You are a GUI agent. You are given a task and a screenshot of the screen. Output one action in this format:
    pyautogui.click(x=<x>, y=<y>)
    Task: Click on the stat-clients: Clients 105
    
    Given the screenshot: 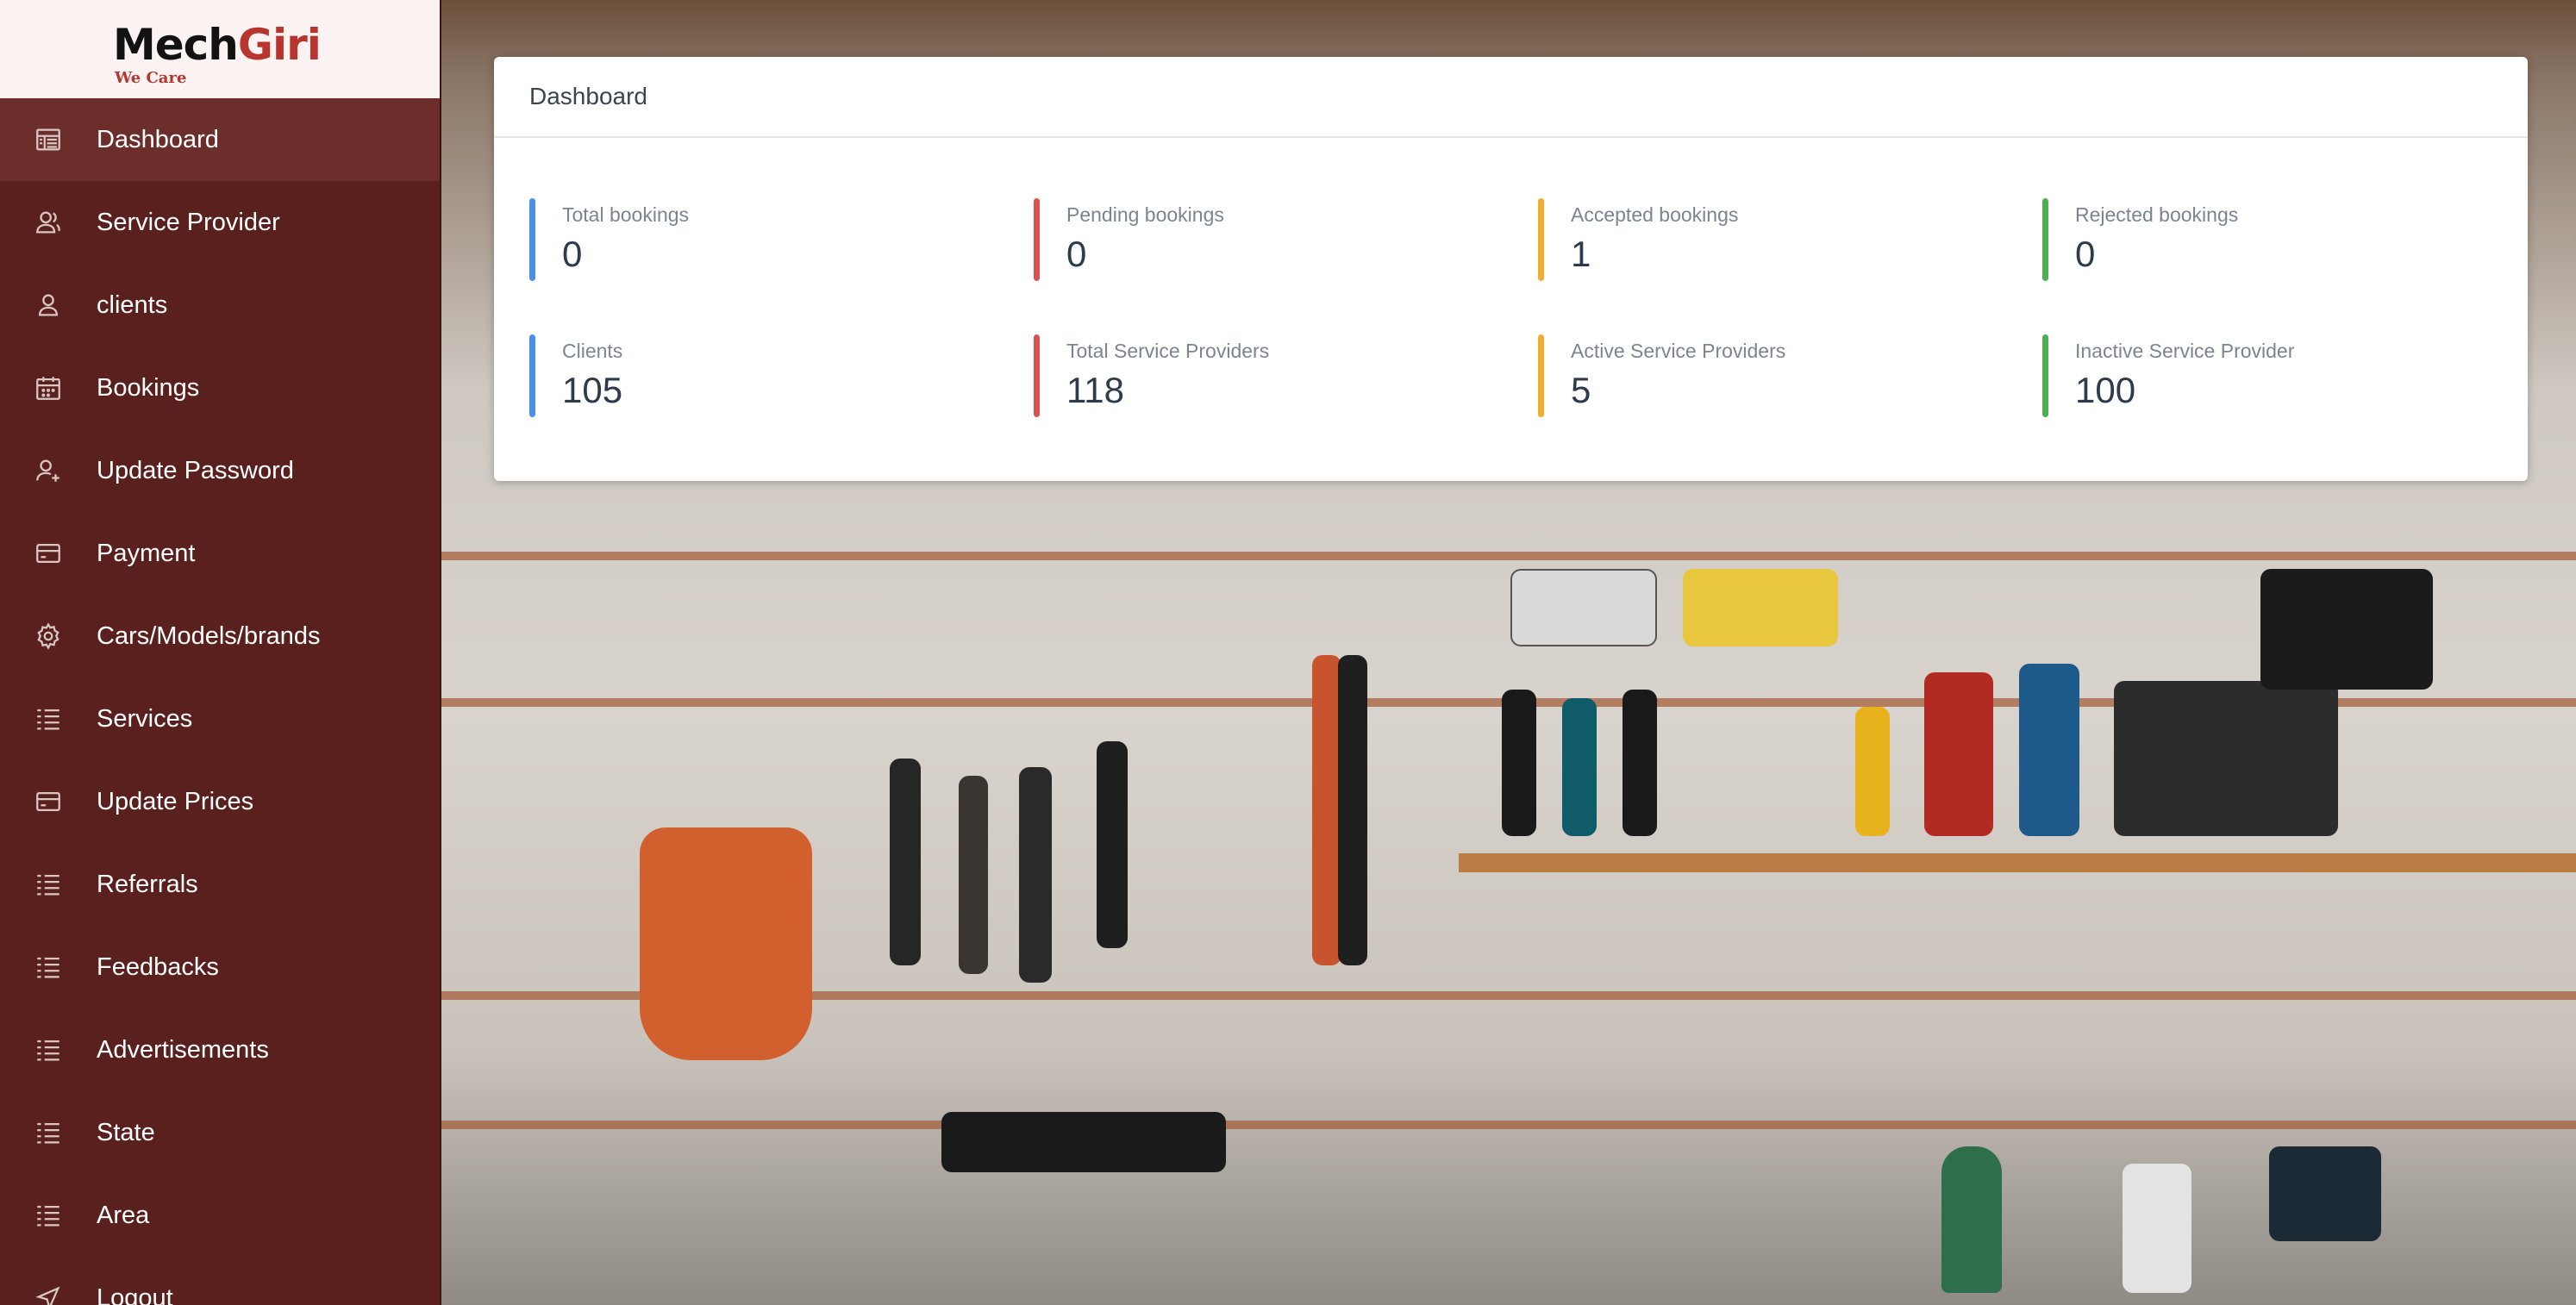 What is the action you would take?
    pyautogui.click(x=770, y=375)
    